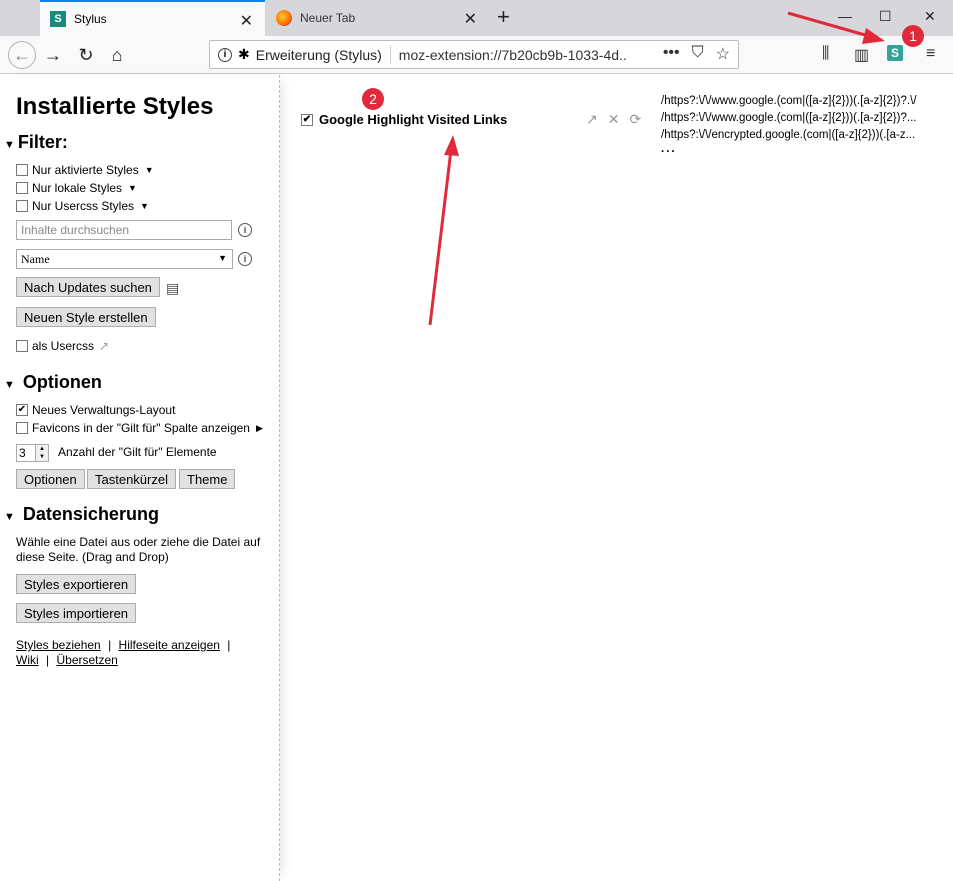 The width and height of the screenshot is (953, 881). I want to click on caret-right-icon: ▶, so click(259, 428).